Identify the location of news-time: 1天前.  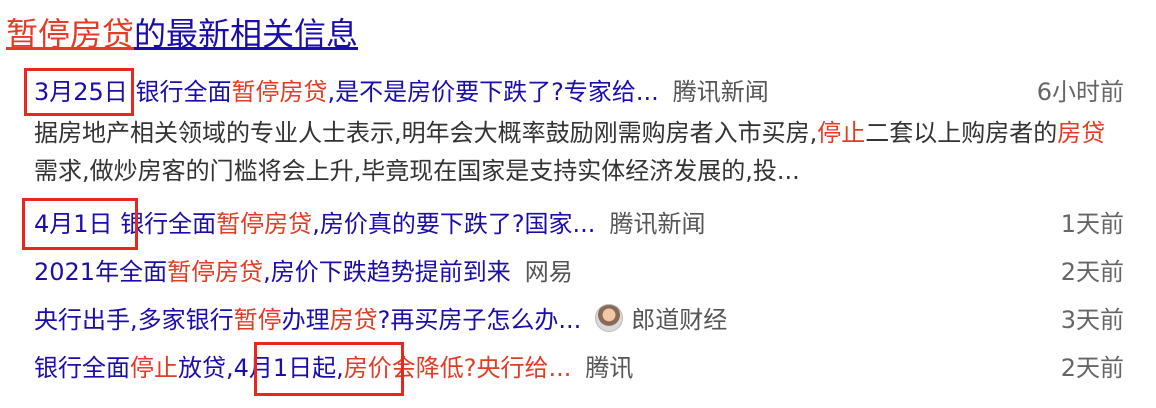
(1092, 224).